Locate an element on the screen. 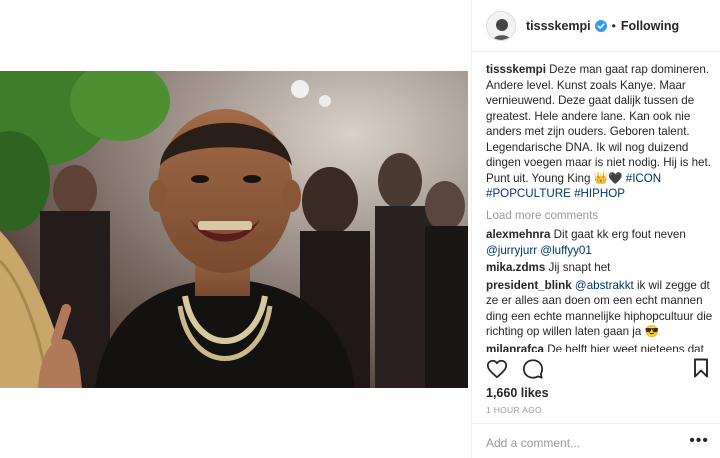 This screenshot has height=458, width=720. comment-username: milanrafca is located at coordinates (515, 348).